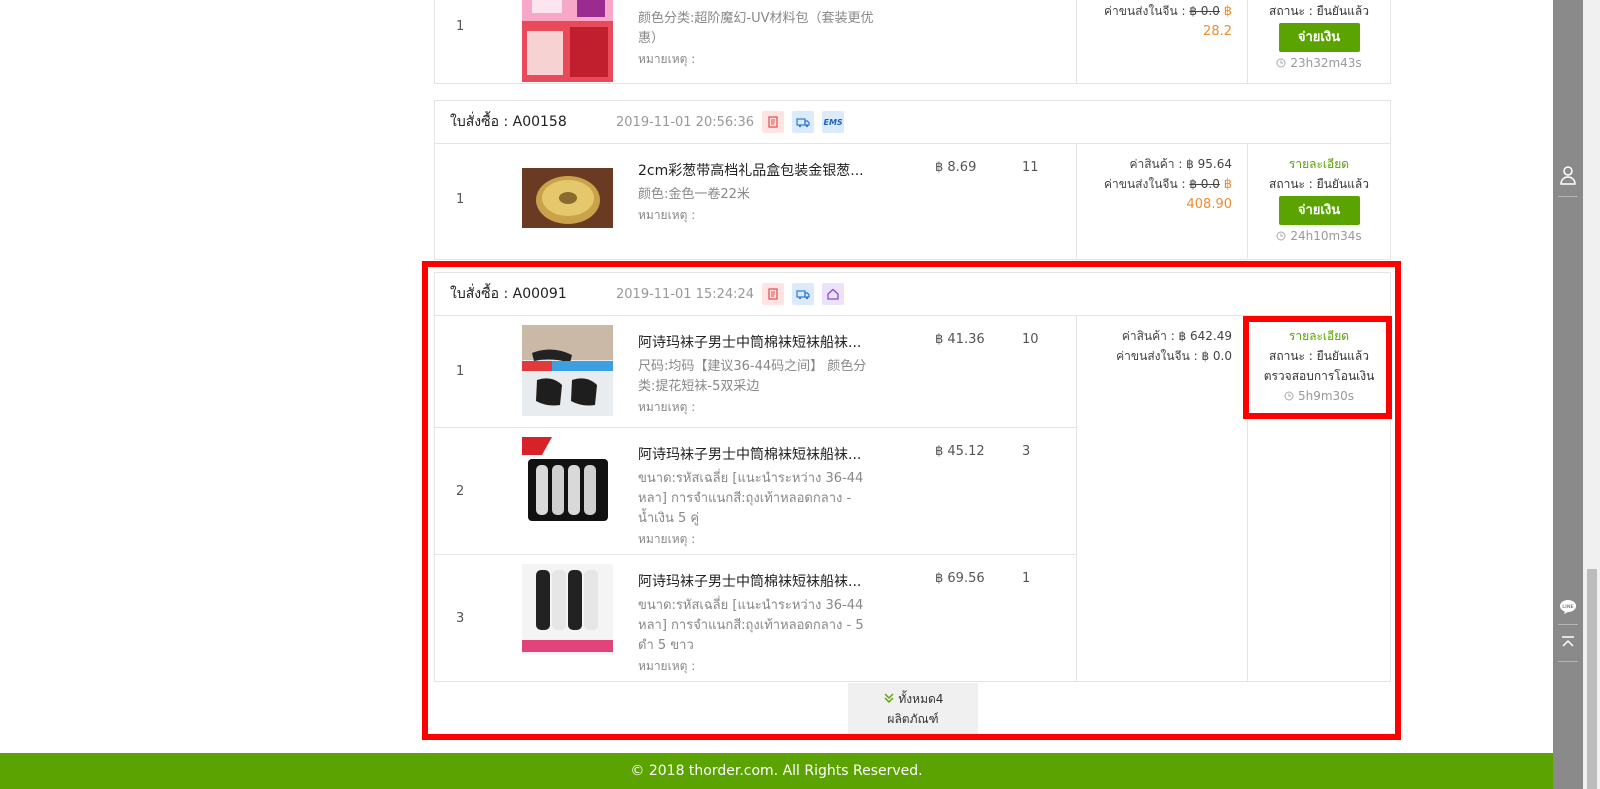  What do you see at coordinates (1026, 578) in the screenshot?
I see `item-quantity: 1` at bounding box center [1026, 578].